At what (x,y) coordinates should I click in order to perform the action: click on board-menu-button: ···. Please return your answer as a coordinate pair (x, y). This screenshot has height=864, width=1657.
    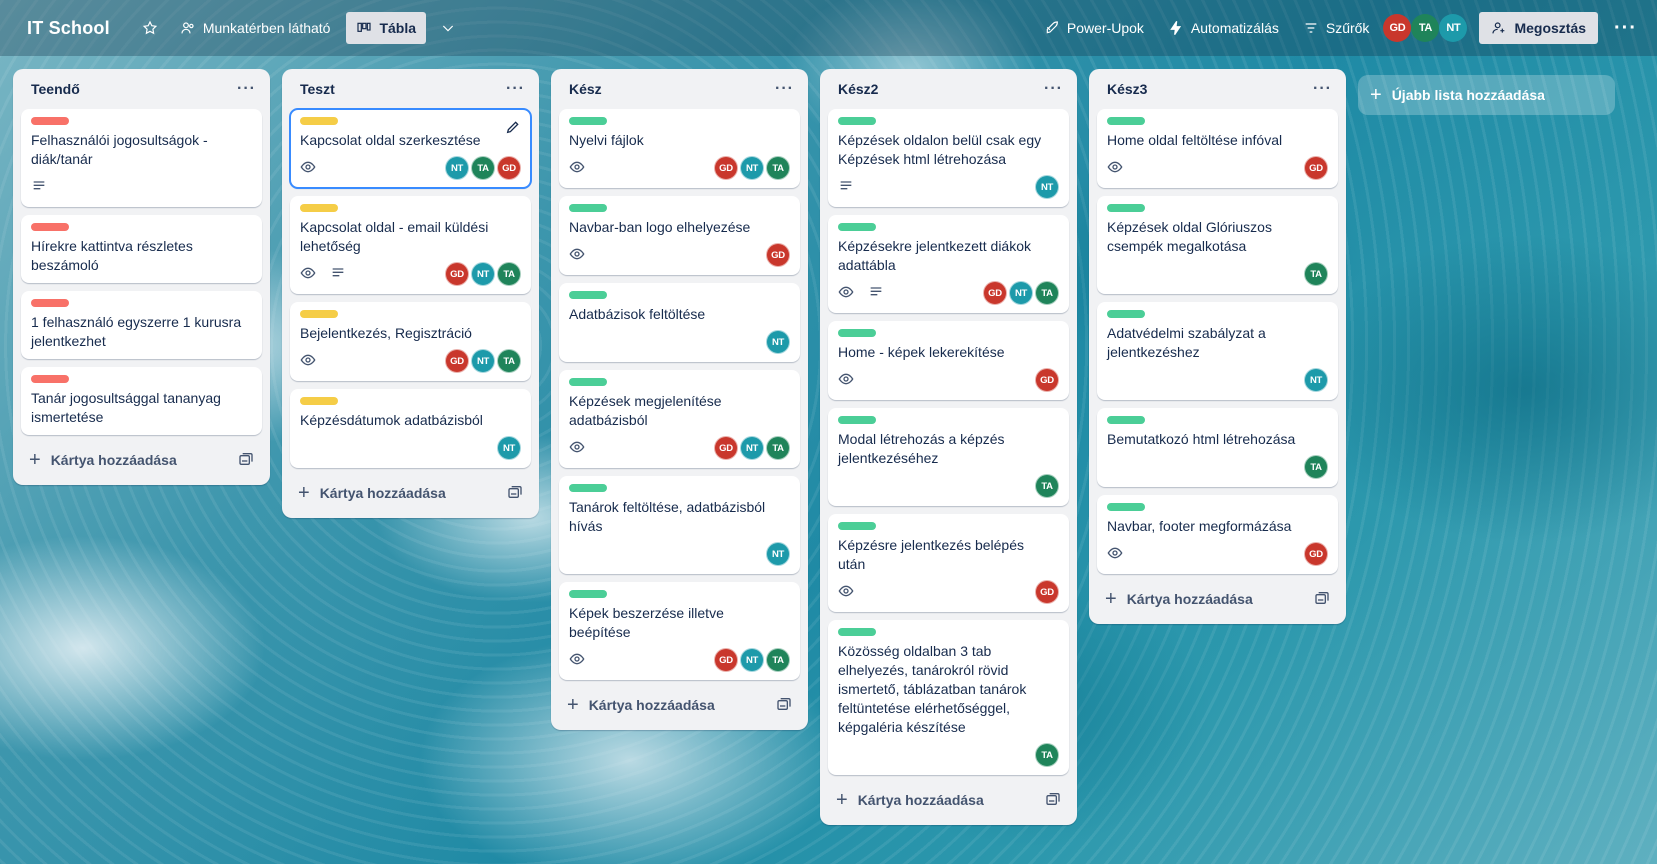
    Looking at the image, I should click on (1625, 28).